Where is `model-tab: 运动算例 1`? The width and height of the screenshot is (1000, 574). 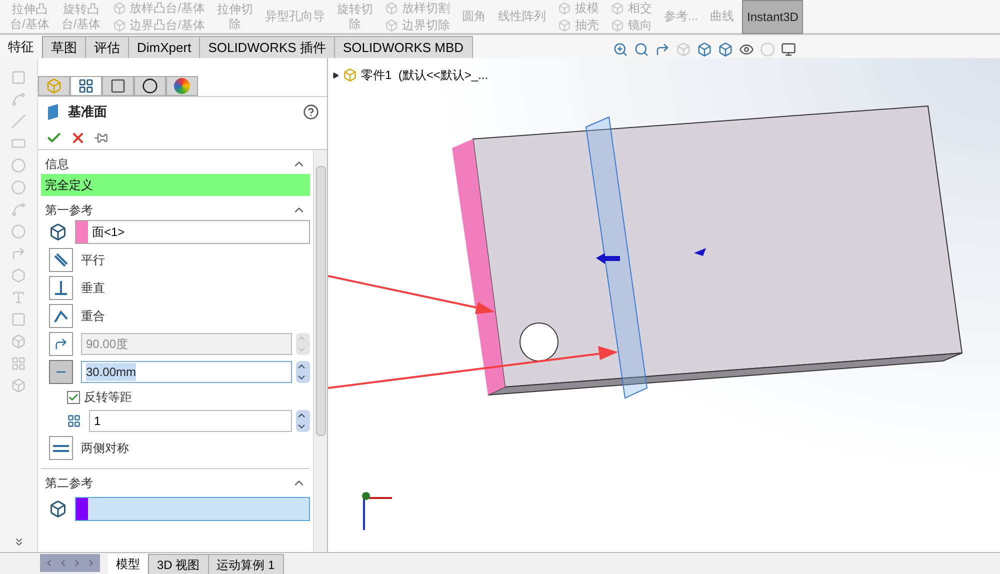
model-tab: 运动算例 1 is located at coordinates (246, 564).